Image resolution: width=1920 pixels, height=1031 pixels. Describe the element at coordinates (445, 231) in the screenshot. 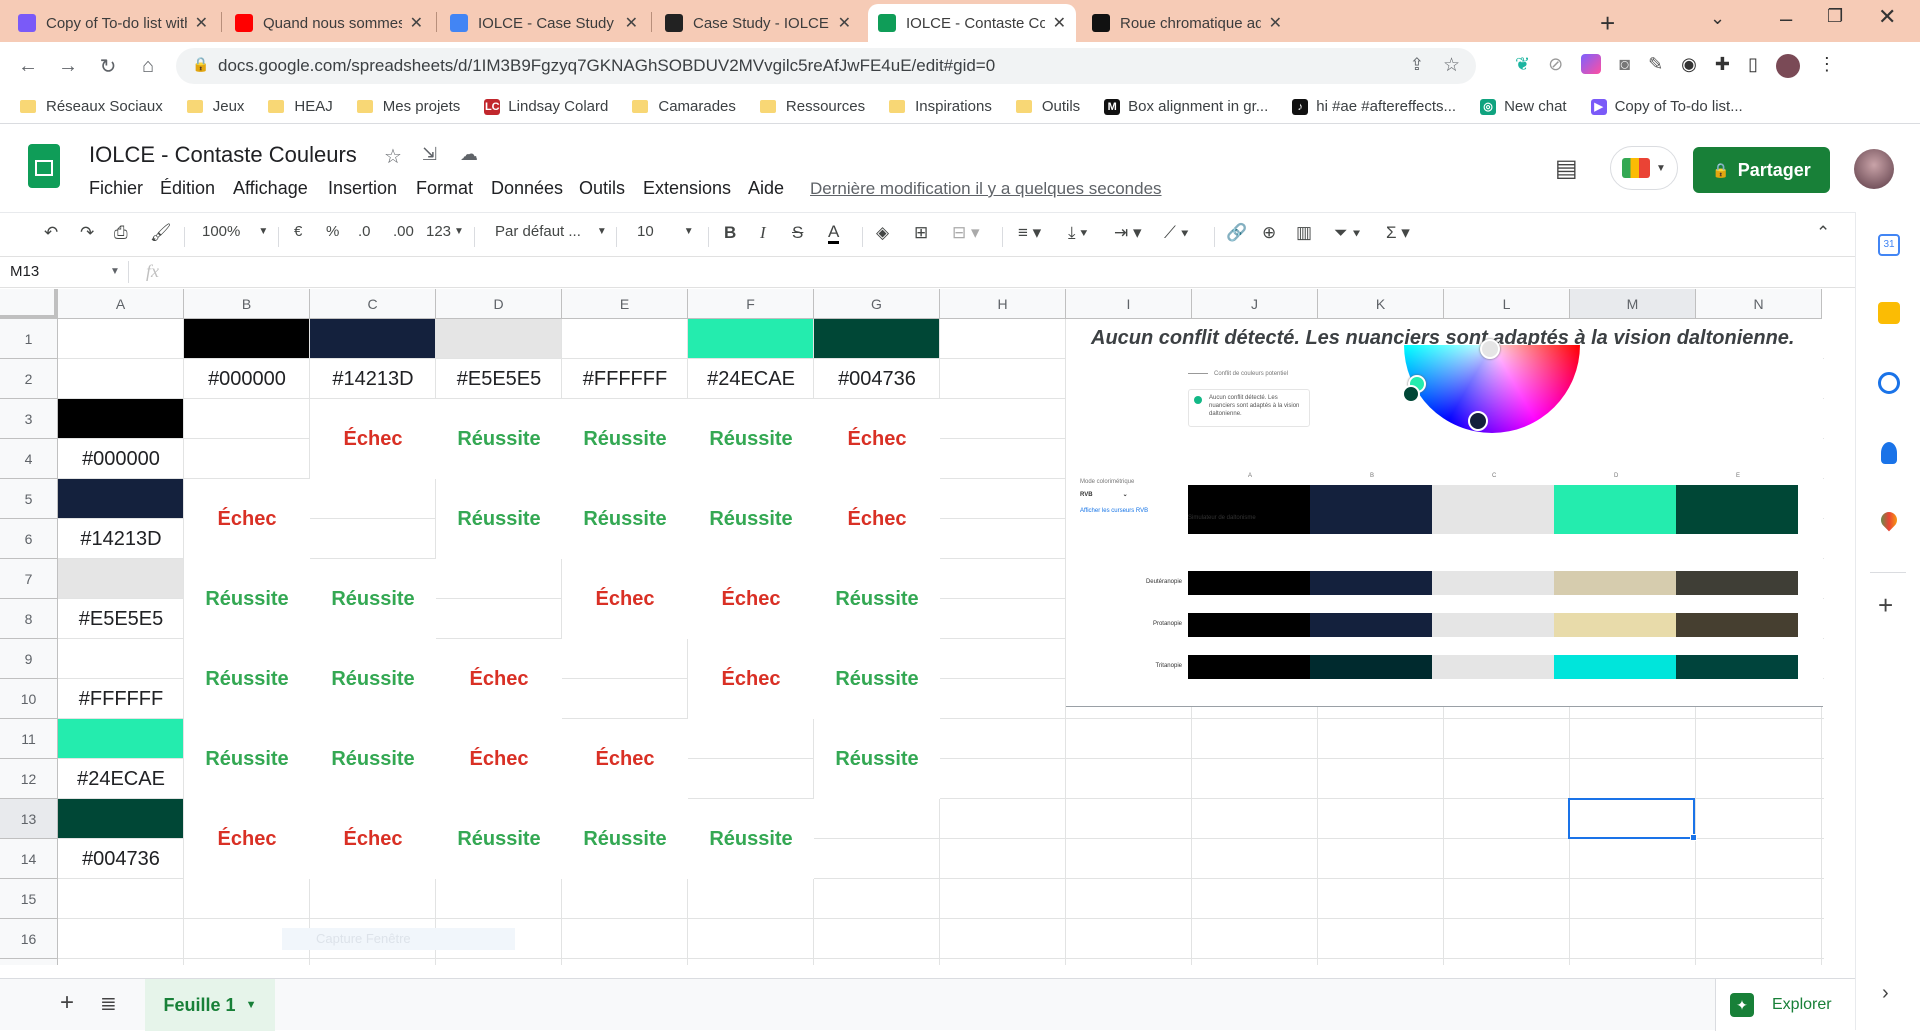

I see `number-format-select: 123 ▼` at that location.